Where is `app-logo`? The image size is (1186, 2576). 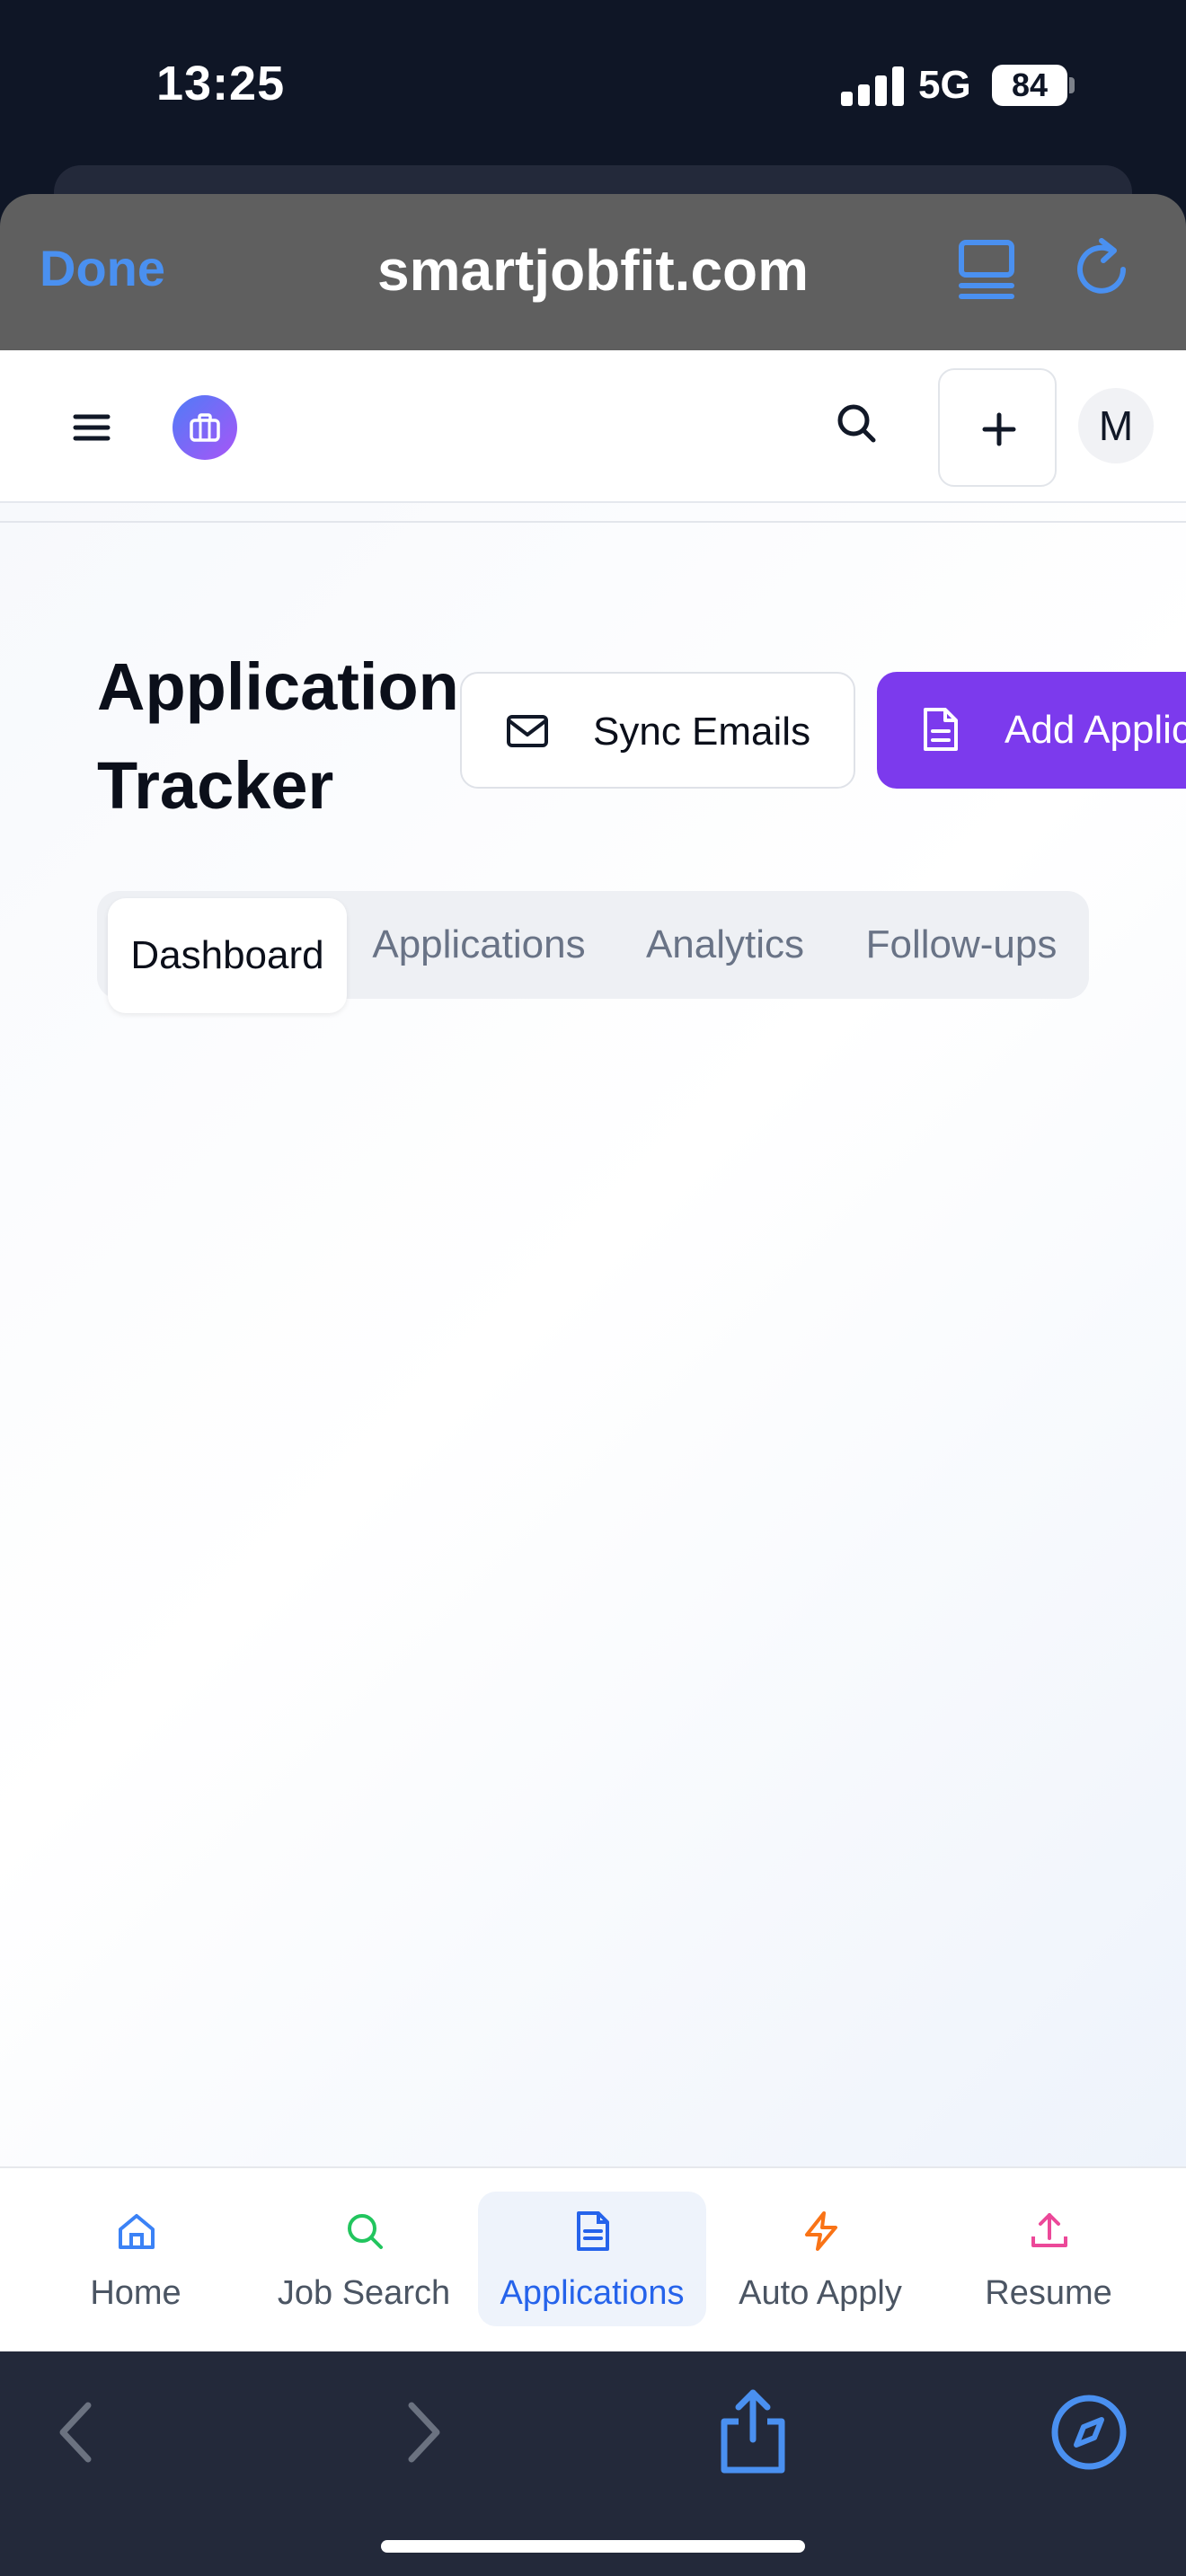
app-logo is located at coordinates (205, 427).